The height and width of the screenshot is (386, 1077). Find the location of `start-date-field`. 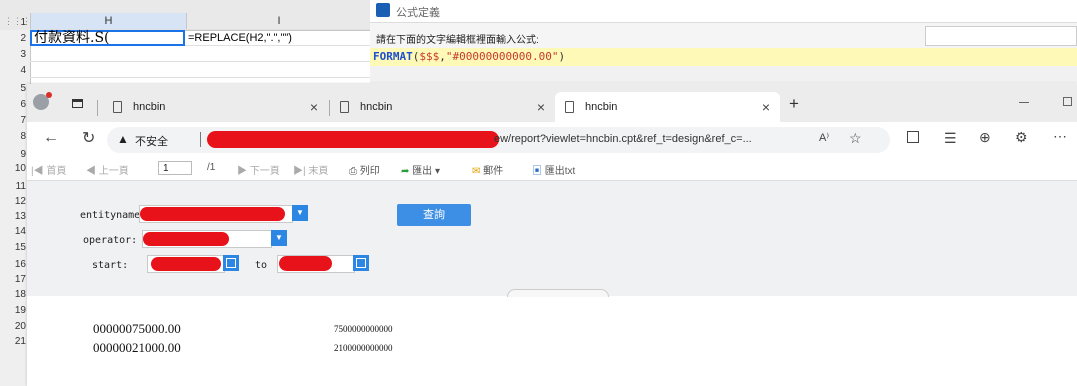

start-date-field is located at coordinates (186, 264).